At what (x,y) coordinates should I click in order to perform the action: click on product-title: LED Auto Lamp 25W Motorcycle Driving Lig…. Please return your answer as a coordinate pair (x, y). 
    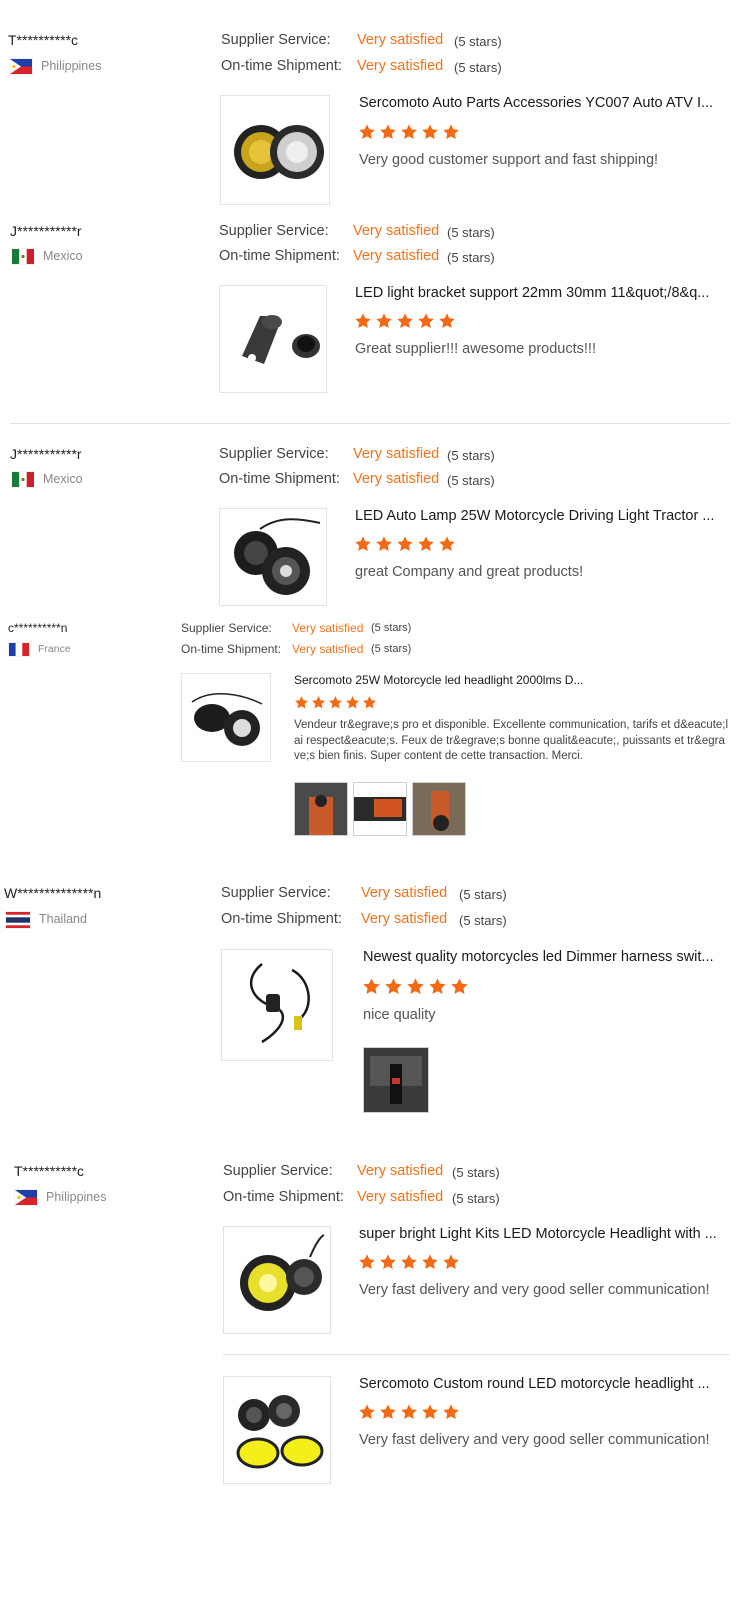
    Looking at the image, I should click on (536, 516).